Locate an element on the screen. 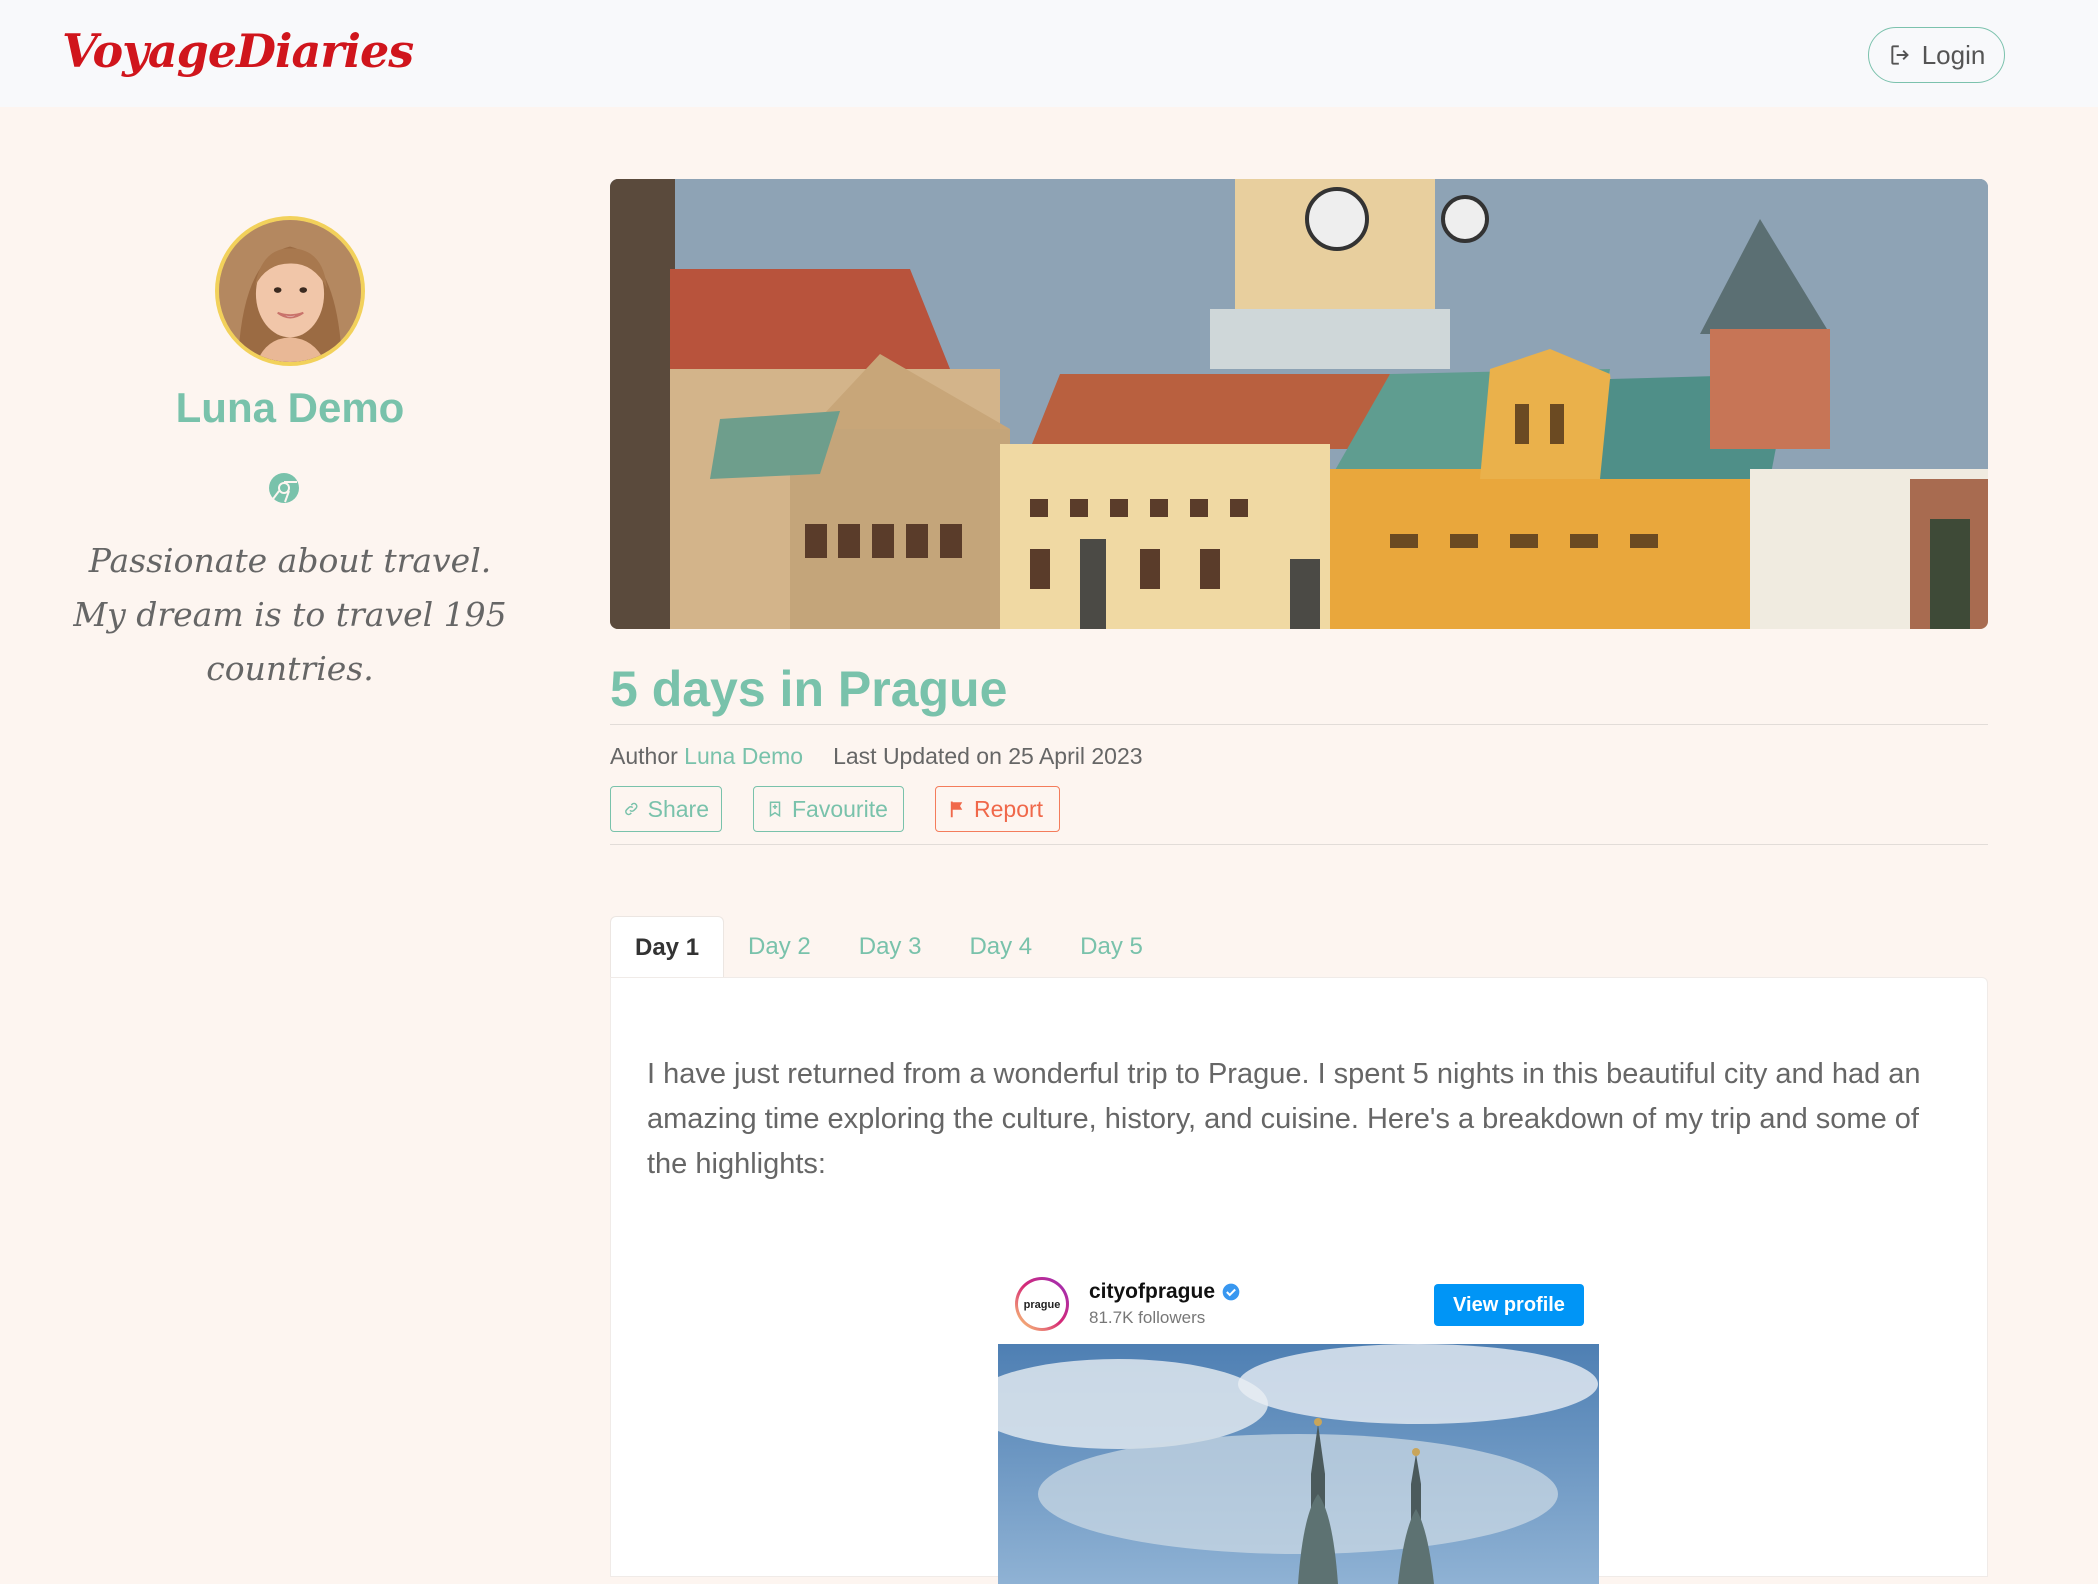 Image resolution: width=2098 pixels, height=1584 pixels. navbar: VoyageDiaries Login is located at coordinates (1049, 53).